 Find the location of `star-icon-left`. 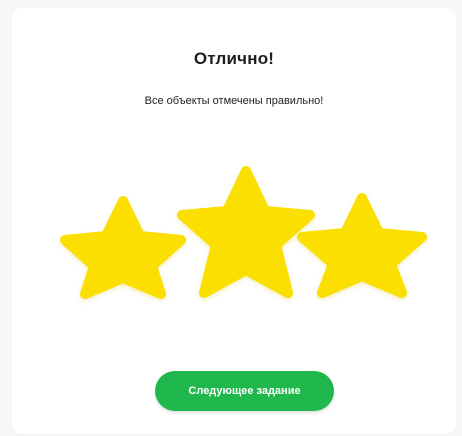

star-icon-left is located at coordinates (123, 247).